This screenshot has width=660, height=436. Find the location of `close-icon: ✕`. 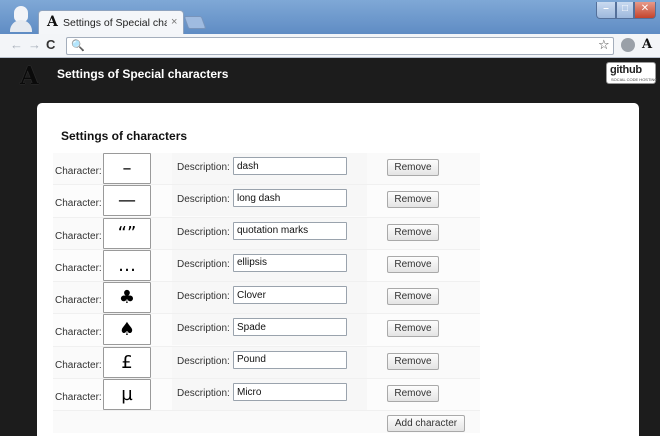

close-icon: ✕ is located at coordinates (645, 8).